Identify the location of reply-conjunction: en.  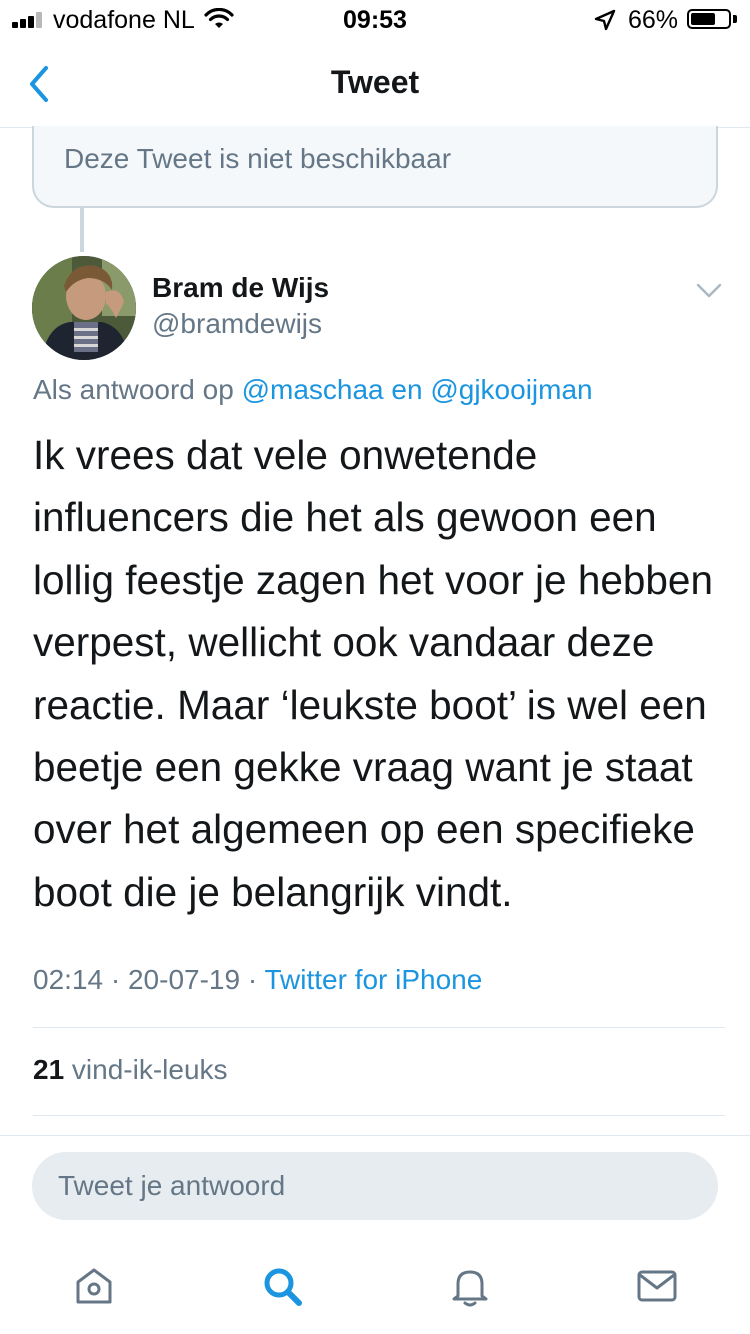
(407, 389).